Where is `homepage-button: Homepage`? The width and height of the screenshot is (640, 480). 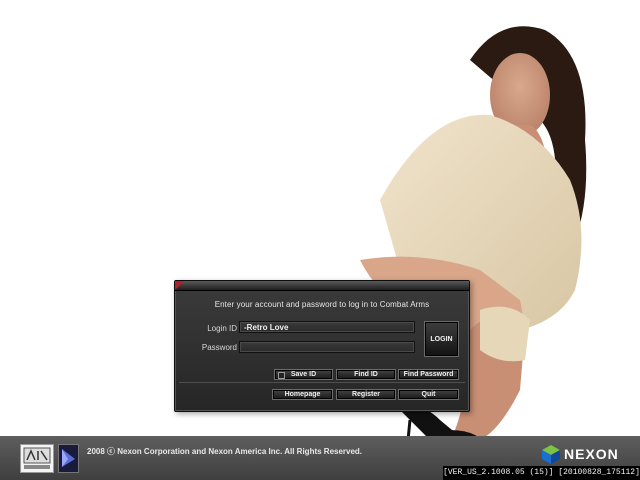 homepage-button: Homepage is located at coordinates (302, 394).